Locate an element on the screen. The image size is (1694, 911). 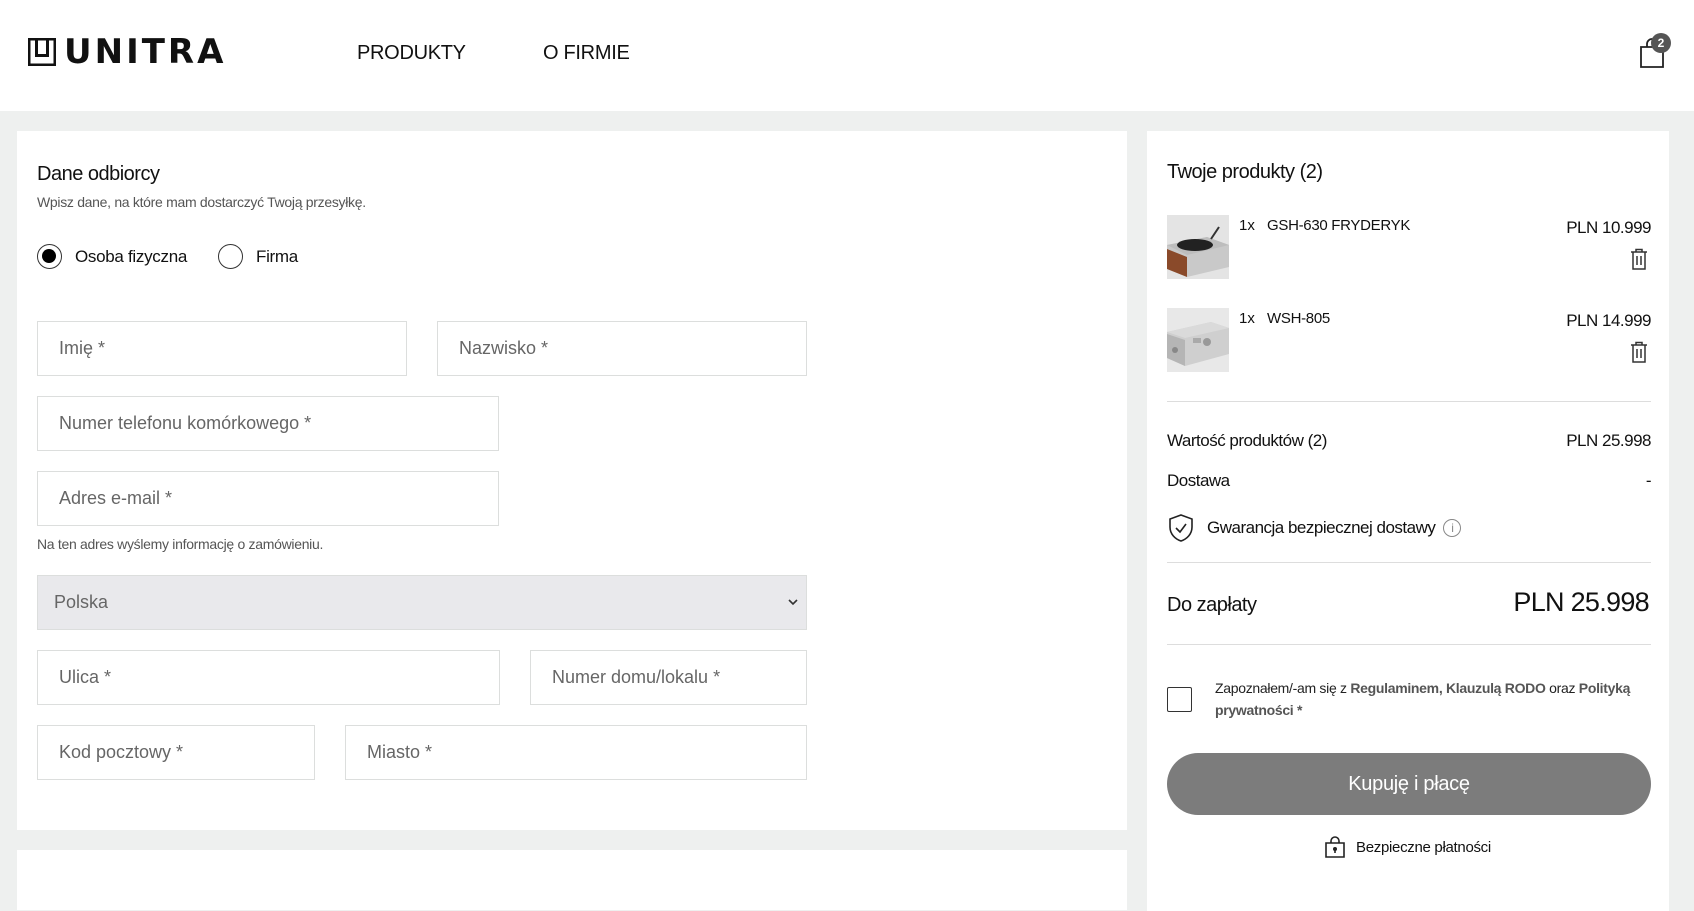
radio-company-label: Firma is located at coordinates (277, 256).